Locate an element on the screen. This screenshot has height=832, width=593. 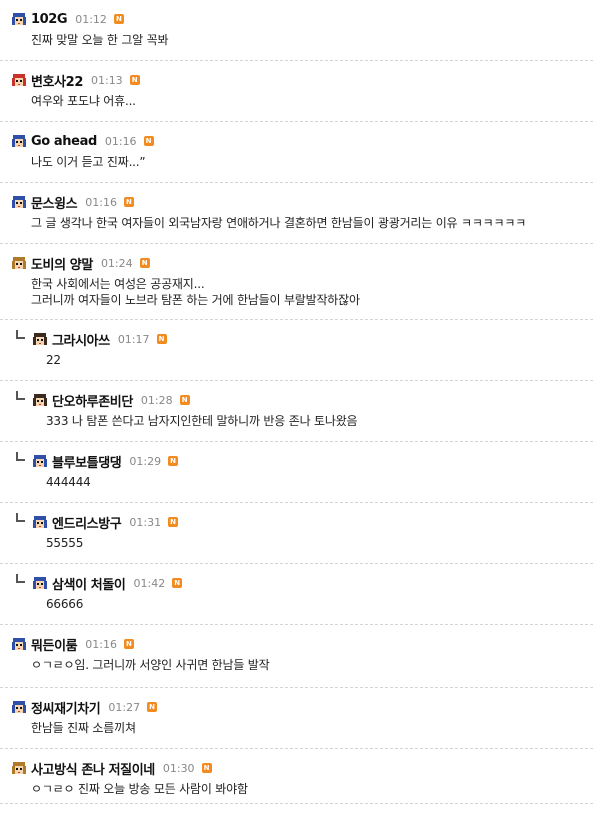
comment-meta: 뭐든이룸 01:16 N is located at coordinates (72, 644).